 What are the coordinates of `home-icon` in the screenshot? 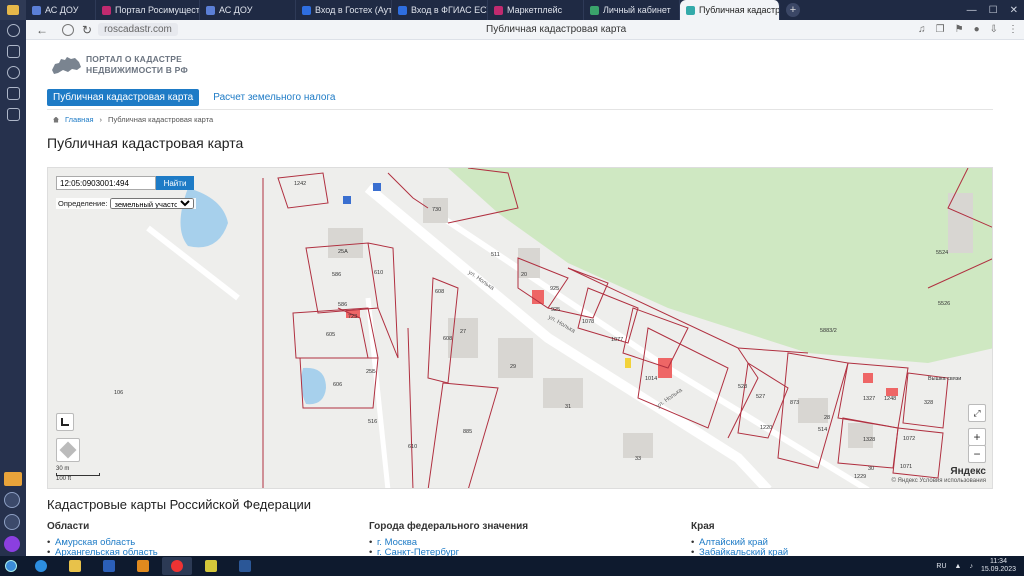 It's located at (56, 119).